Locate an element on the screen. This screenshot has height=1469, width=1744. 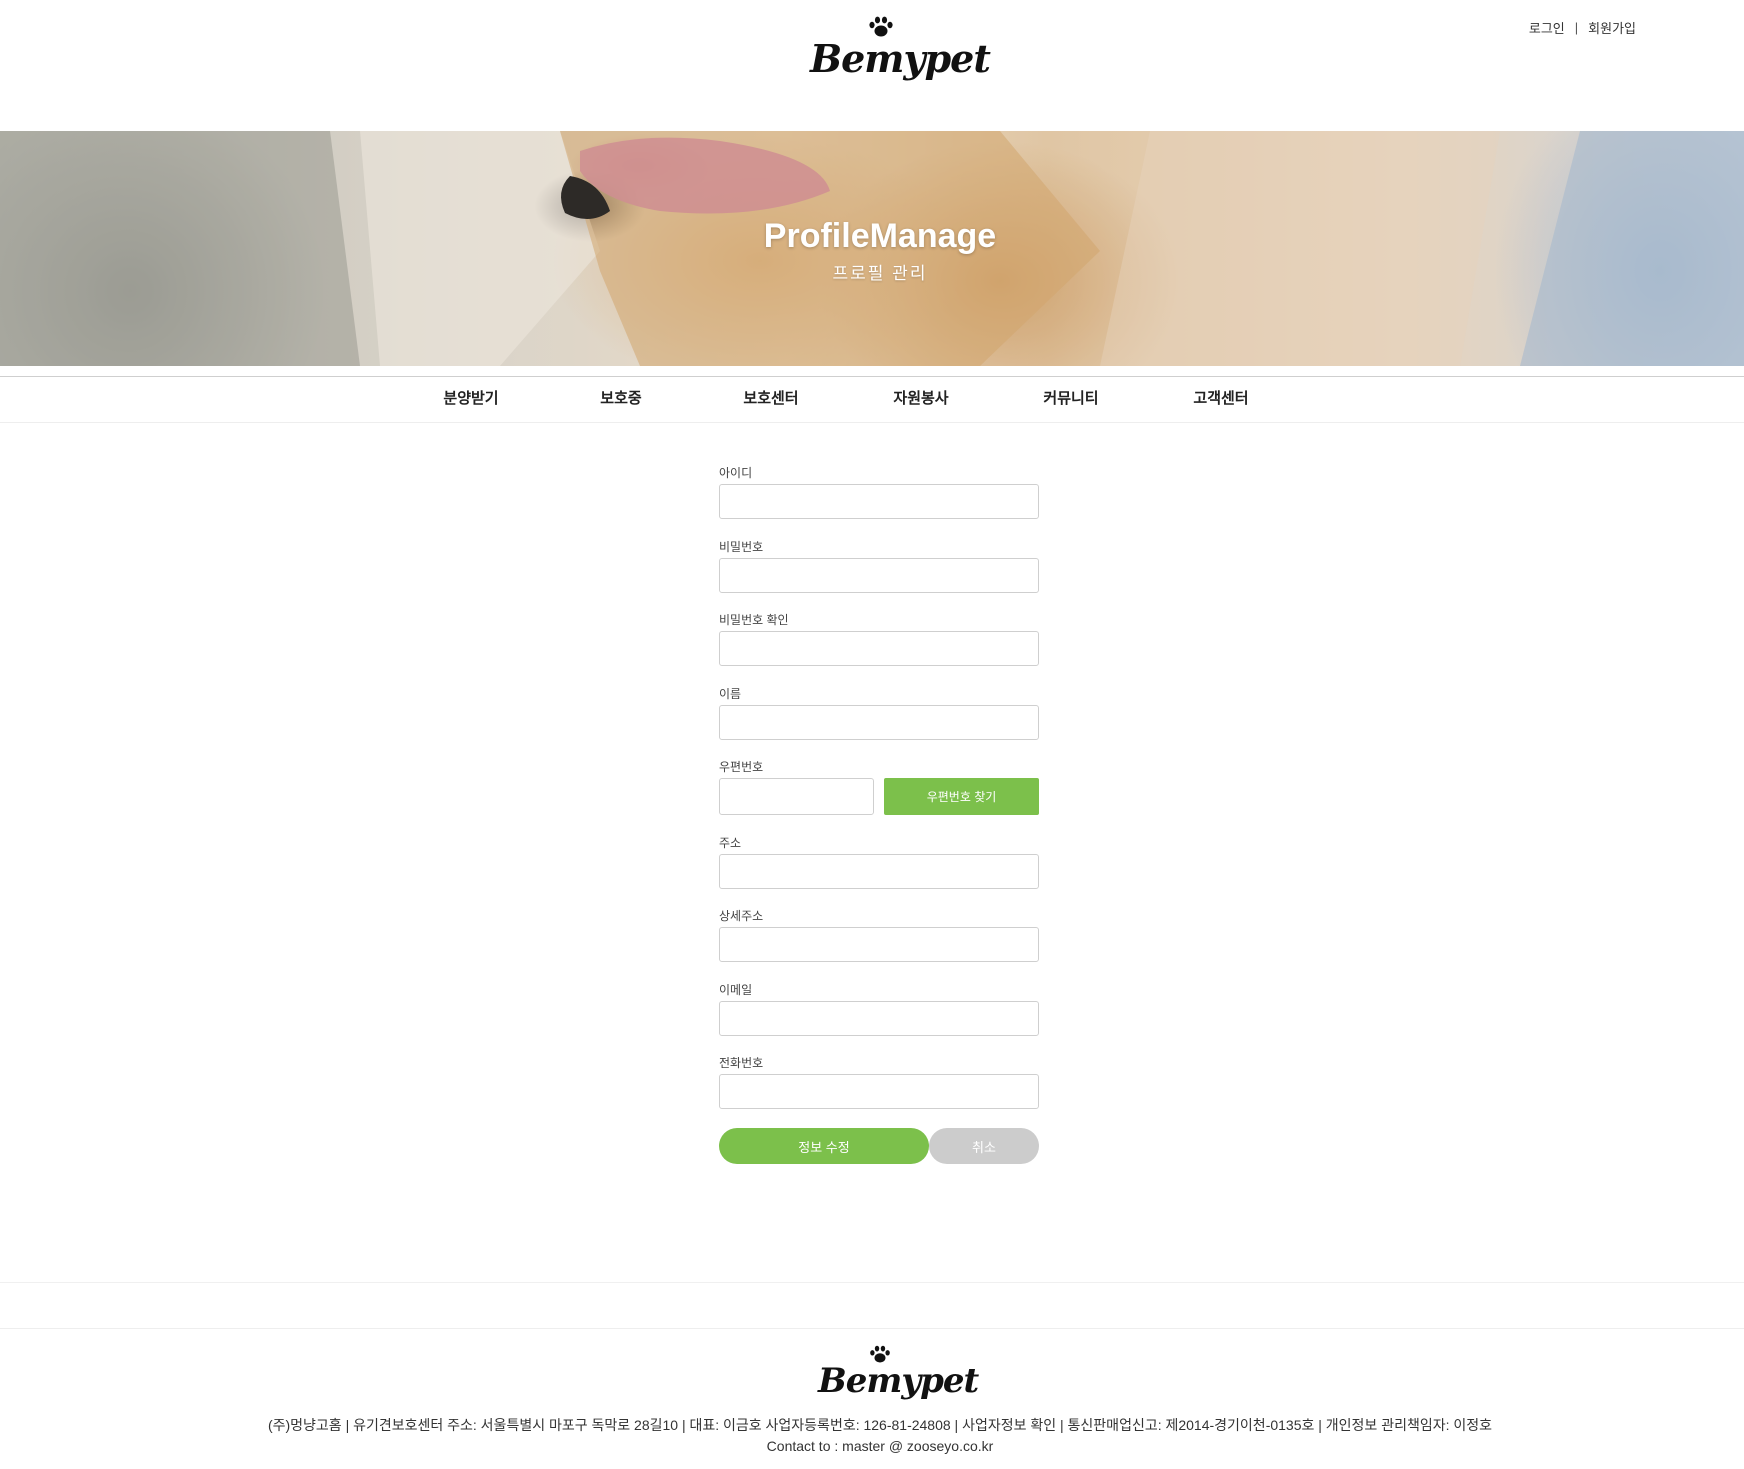
phone-label: 전화번호 is located at coordinates (741, 1063).